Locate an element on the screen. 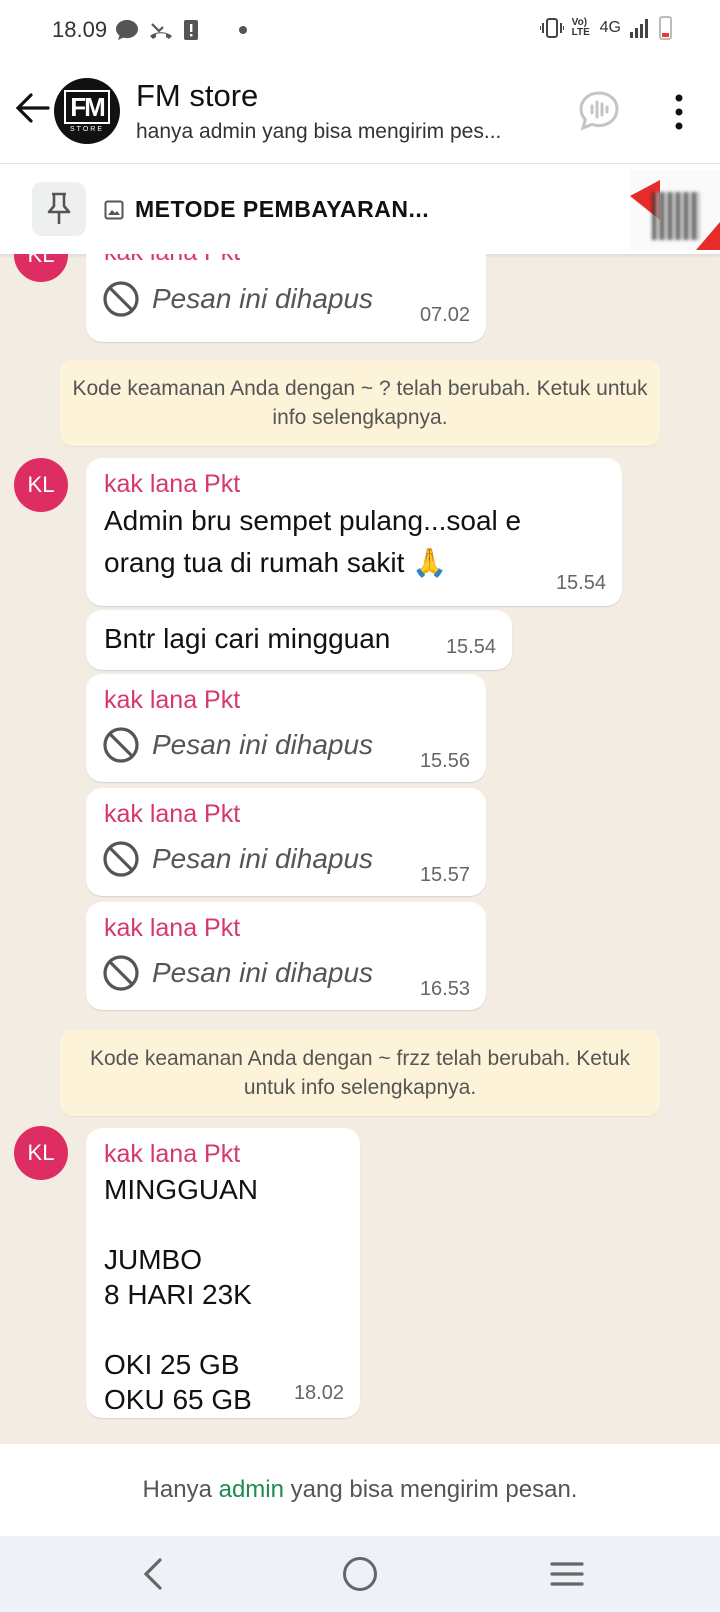 This screenshot has width=720, height=1612. avatar-logo-text: FM is located at coordinates (87, 106).